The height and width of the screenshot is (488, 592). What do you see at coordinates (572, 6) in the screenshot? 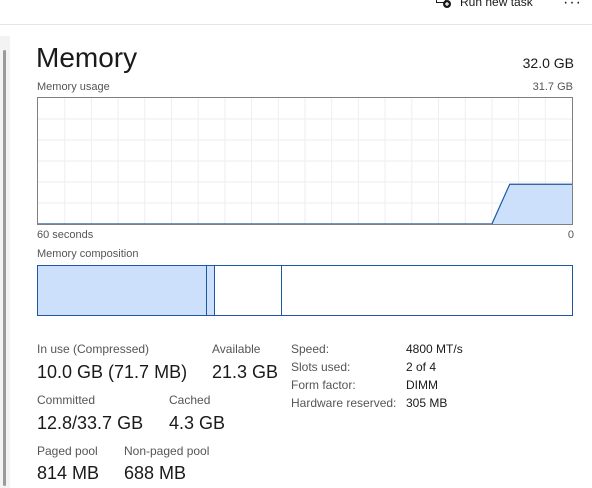
I see `more-options-button: ···` at bounding box center [572, 6].